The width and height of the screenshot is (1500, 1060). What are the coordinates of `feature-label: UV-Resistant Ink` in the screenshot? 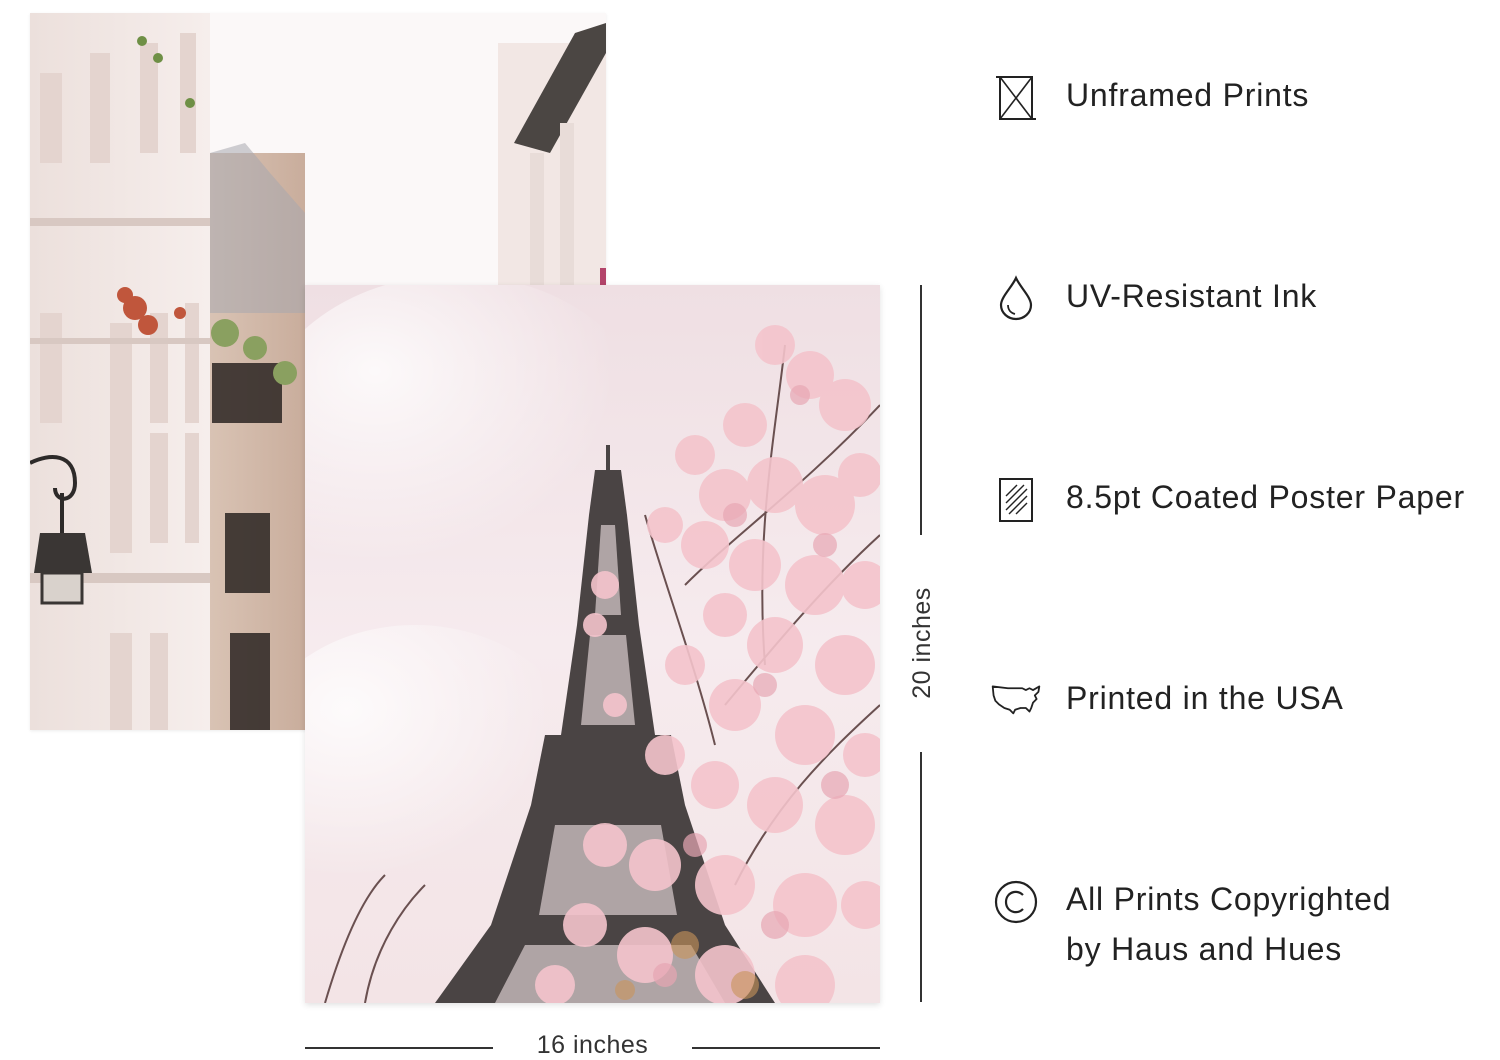 It's located at (1192, 296).